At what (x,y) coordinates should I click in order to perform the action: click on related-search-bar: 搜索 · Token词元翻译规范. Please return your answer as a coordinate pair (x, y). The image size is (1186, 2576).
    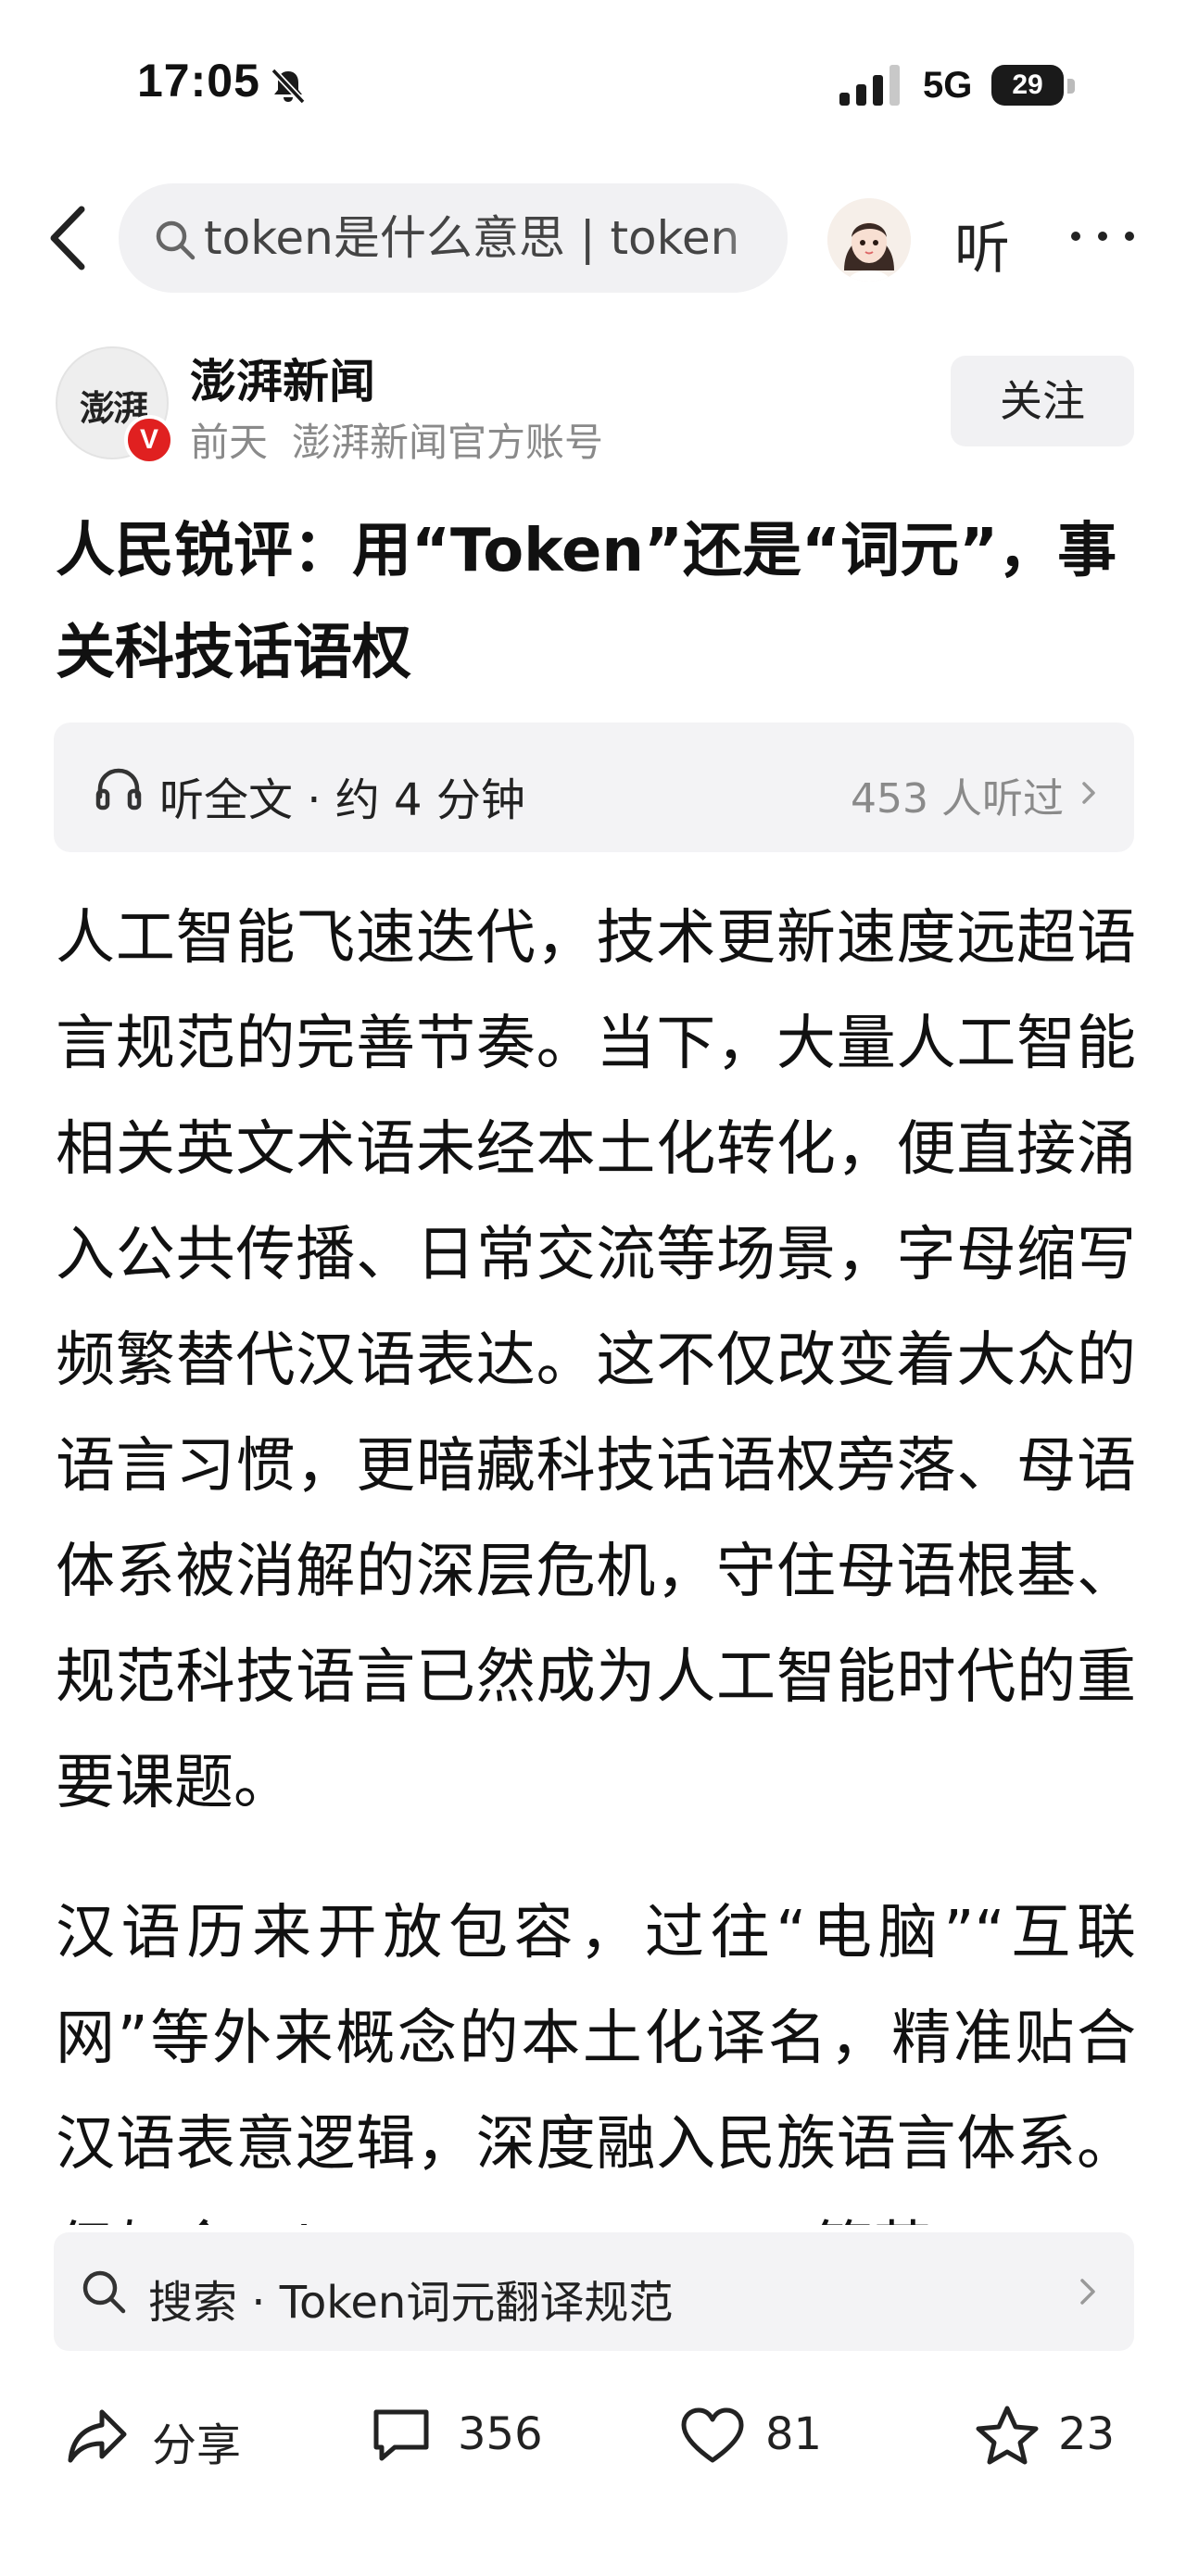
    Looking at the image, I should click on (594, 2291).